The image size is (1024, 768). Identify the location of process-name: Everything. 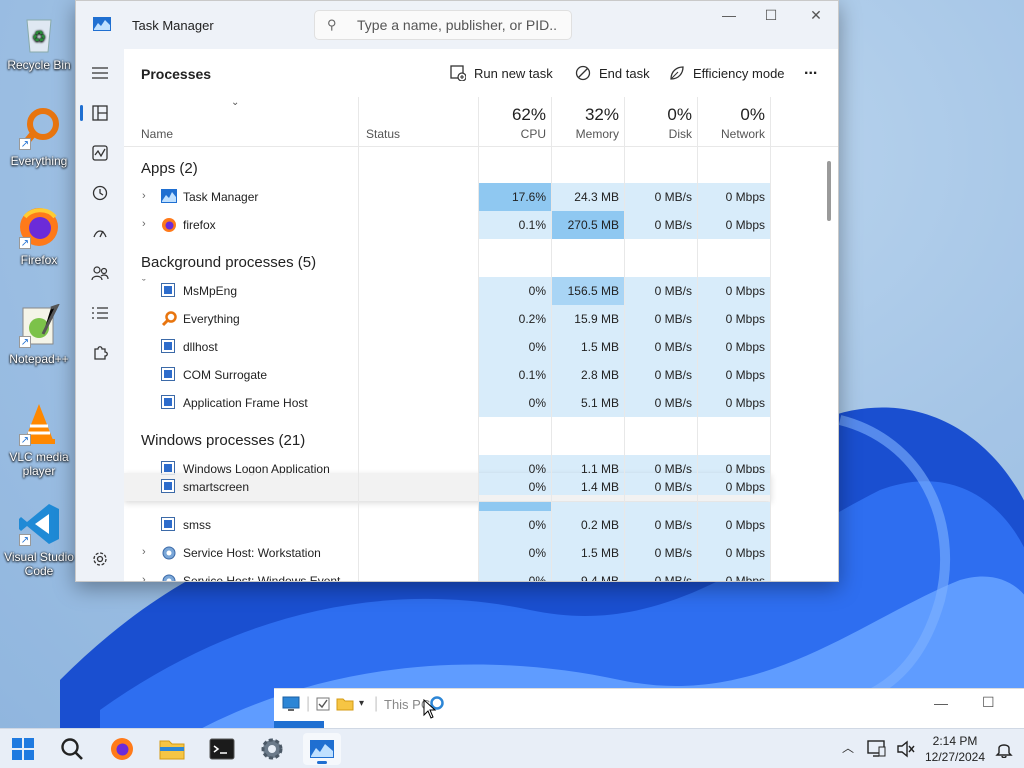
(211, 319).